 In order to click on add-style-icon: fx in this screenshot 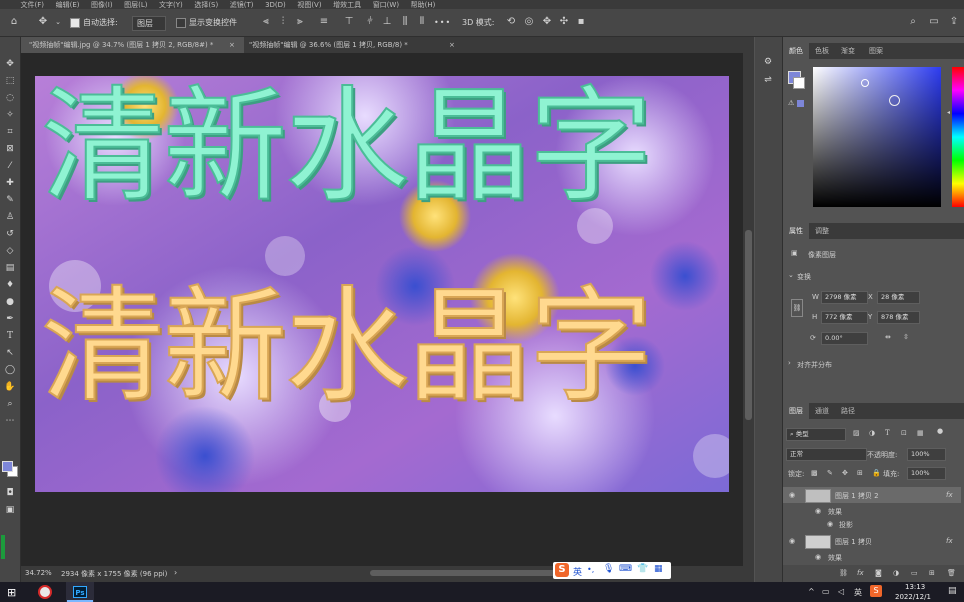, I will do `click(860, 573)`.